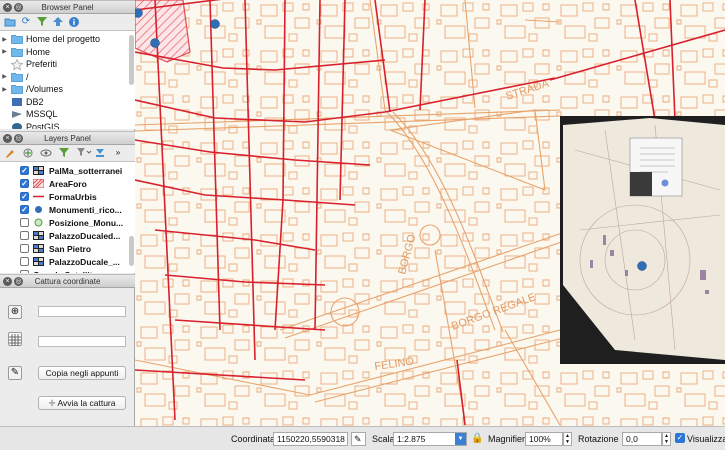 The image size is (725, 450). What do you see at coordinates (35, 101) in the screenshot?
I see `browser-item-label: DB2` at bounding box center [35, 101].